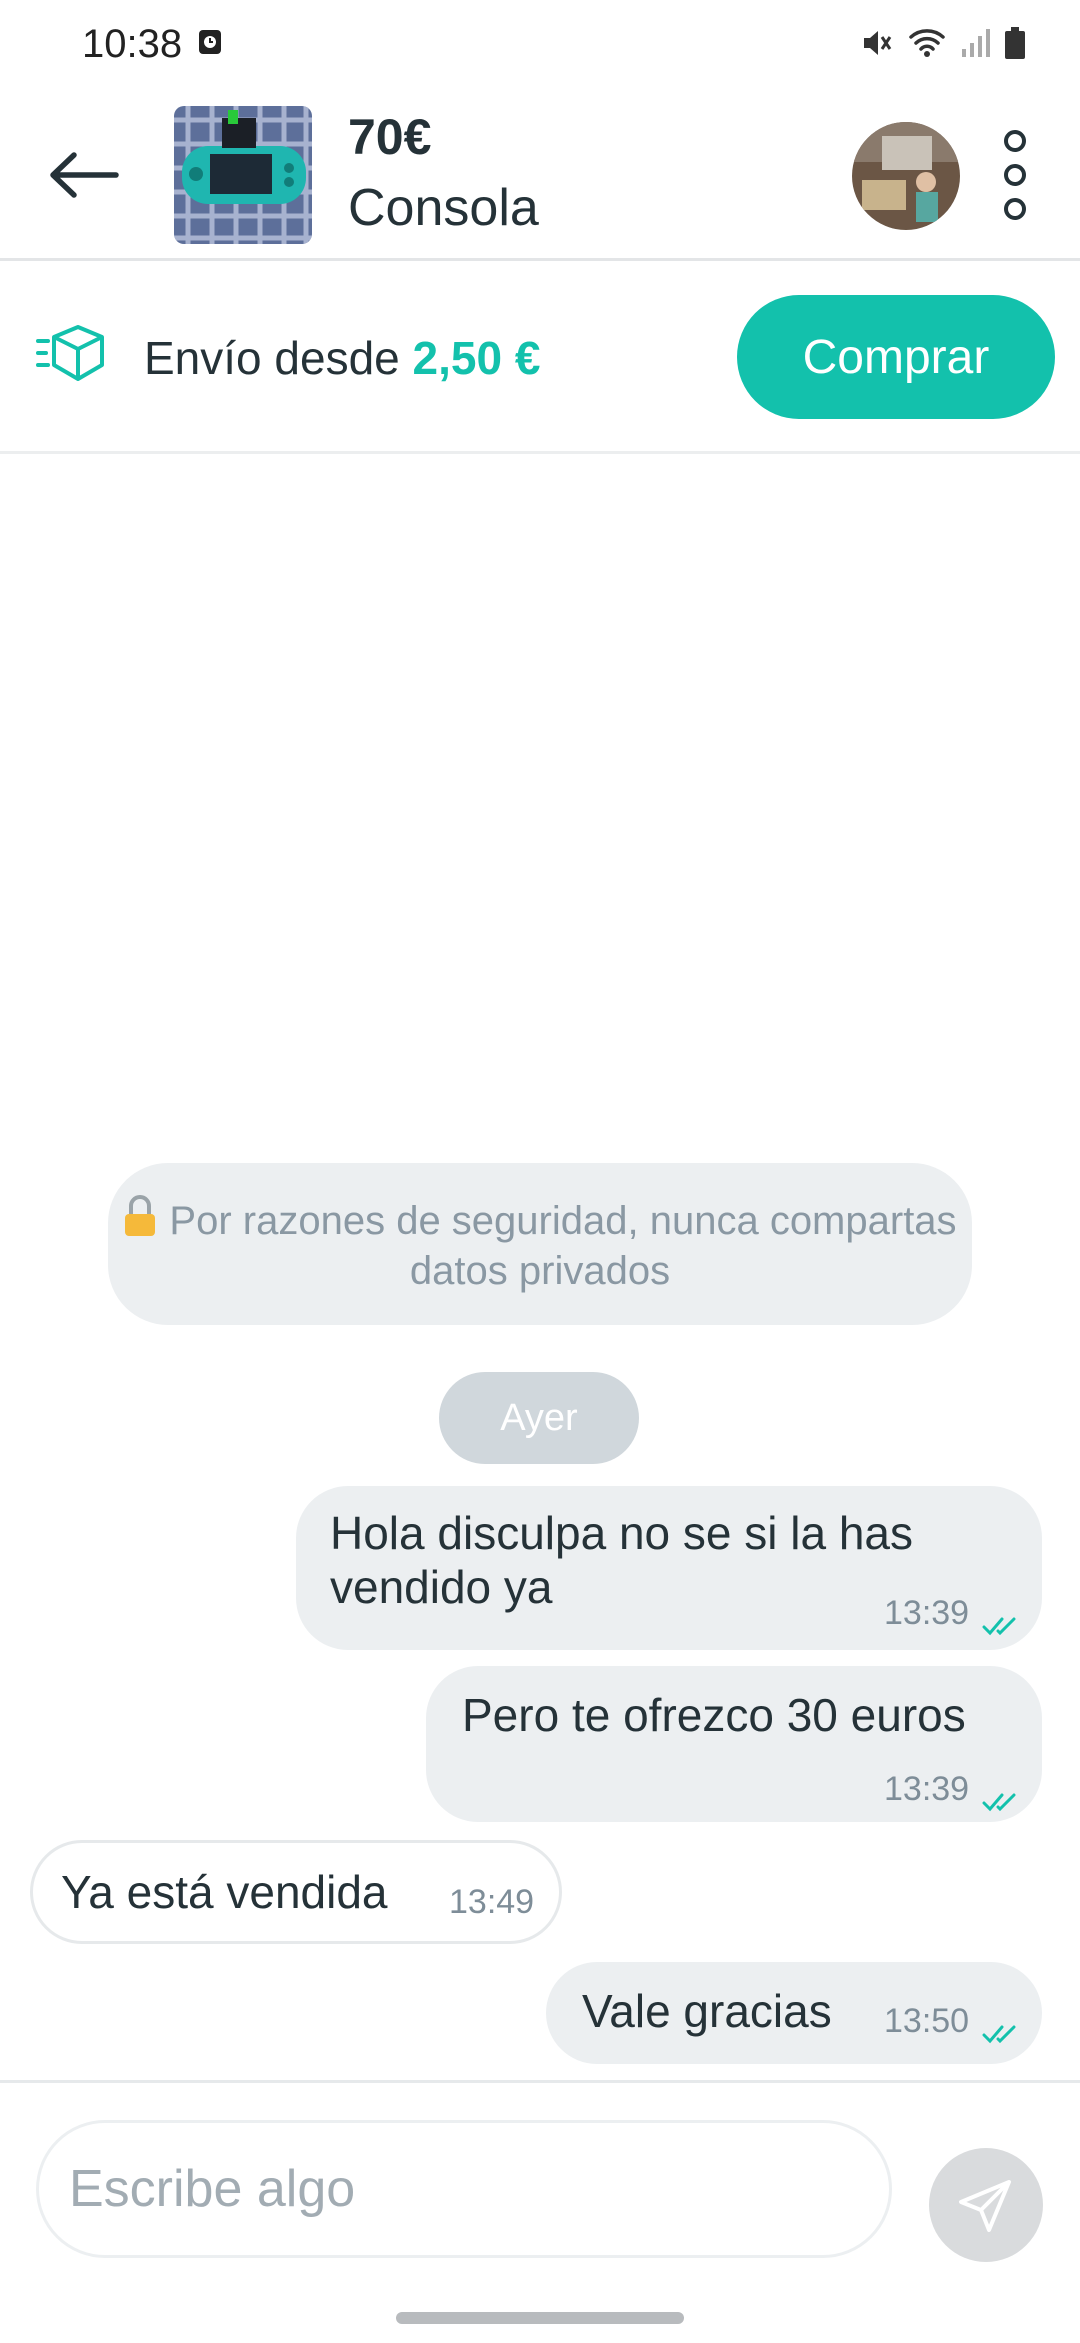  Describe the element at coordinates (1015, 45) in the screenshot. I see `battery-icon` at that location.